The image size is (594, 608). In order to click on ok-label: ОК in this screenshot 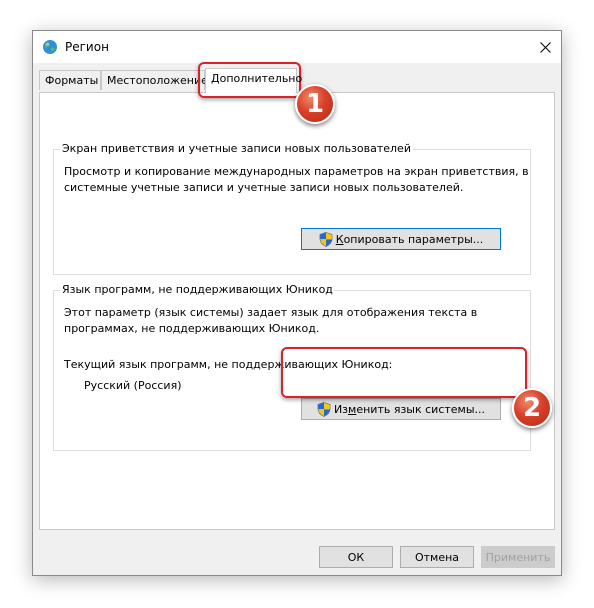, I will do `click(356, 557)`.